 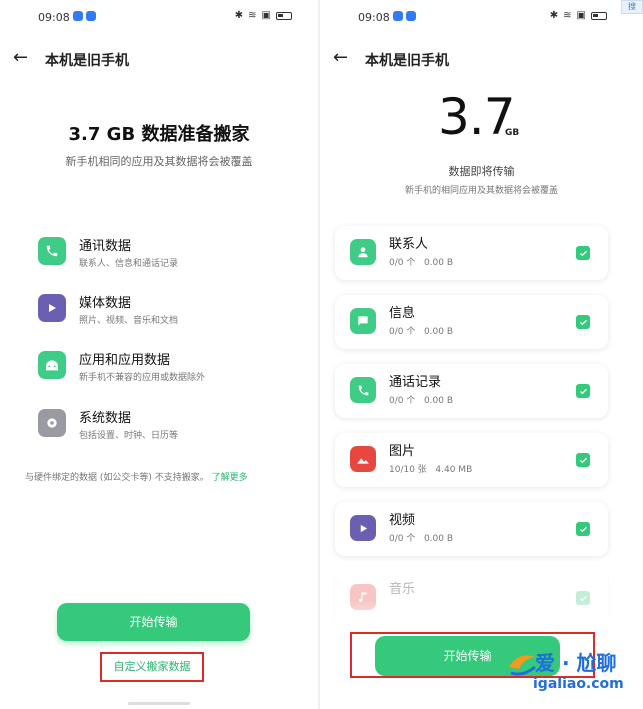 I want to click on transfer-label: 数据即将传输, so click(x=481, y=171).